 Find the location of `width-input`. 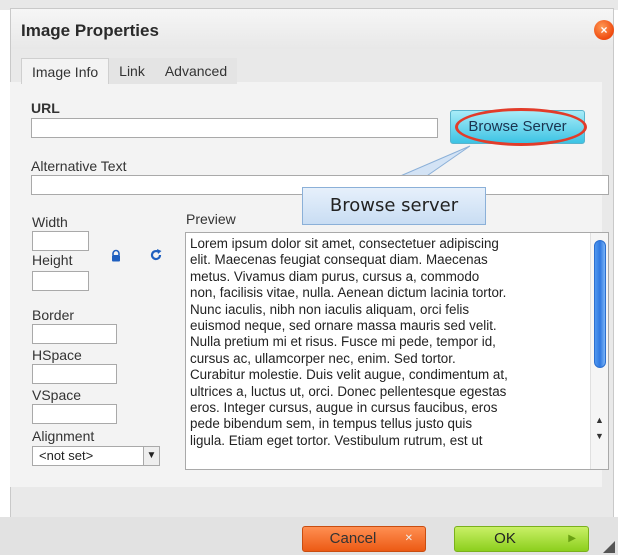

width-input is located at coordinates (60, 241).